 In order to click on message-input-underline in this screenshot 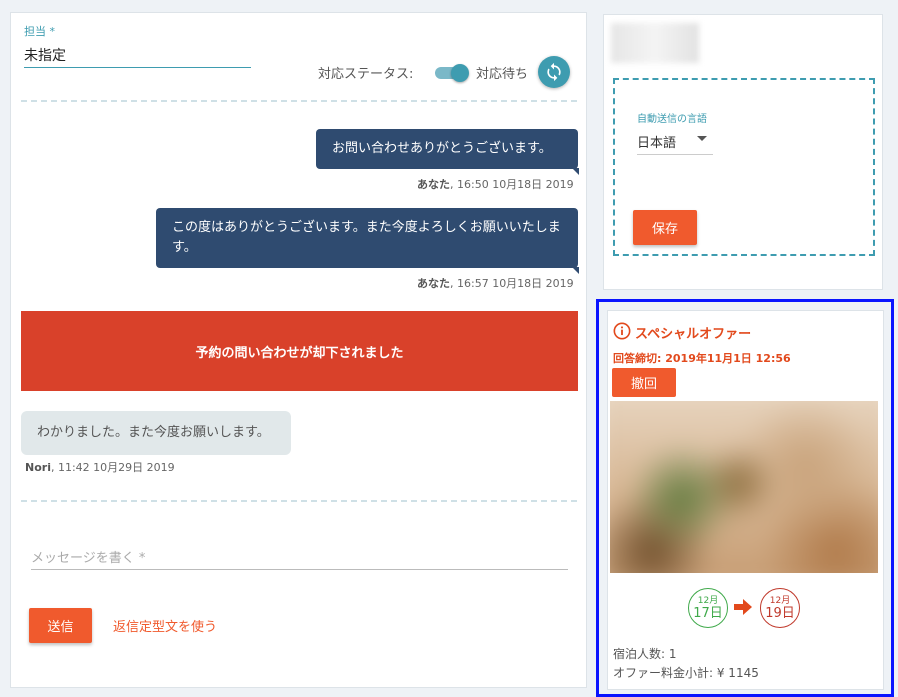, I will do `click(299, 569)`.